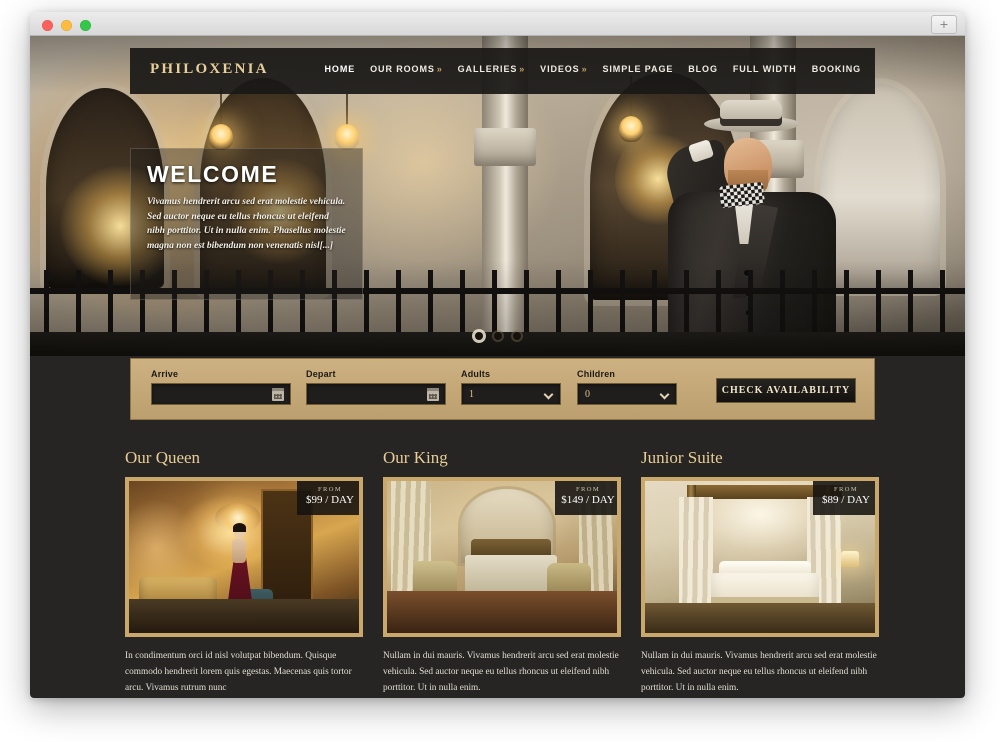  Describe the element at coordinates (85, 25) in the screenshot. I see `maximize-window-icon` at that location.